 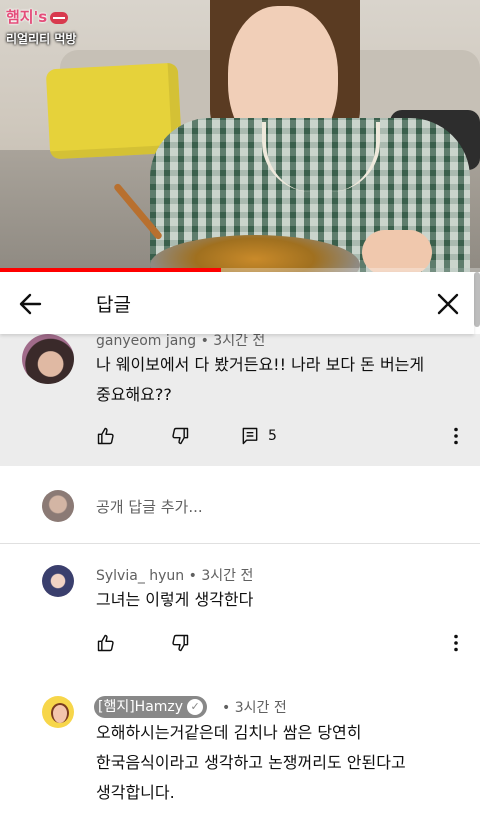 What do you see at coordinates (113, 305) in the screenshot?
I see `header-title: 답글` at bounding box center [113, 305].